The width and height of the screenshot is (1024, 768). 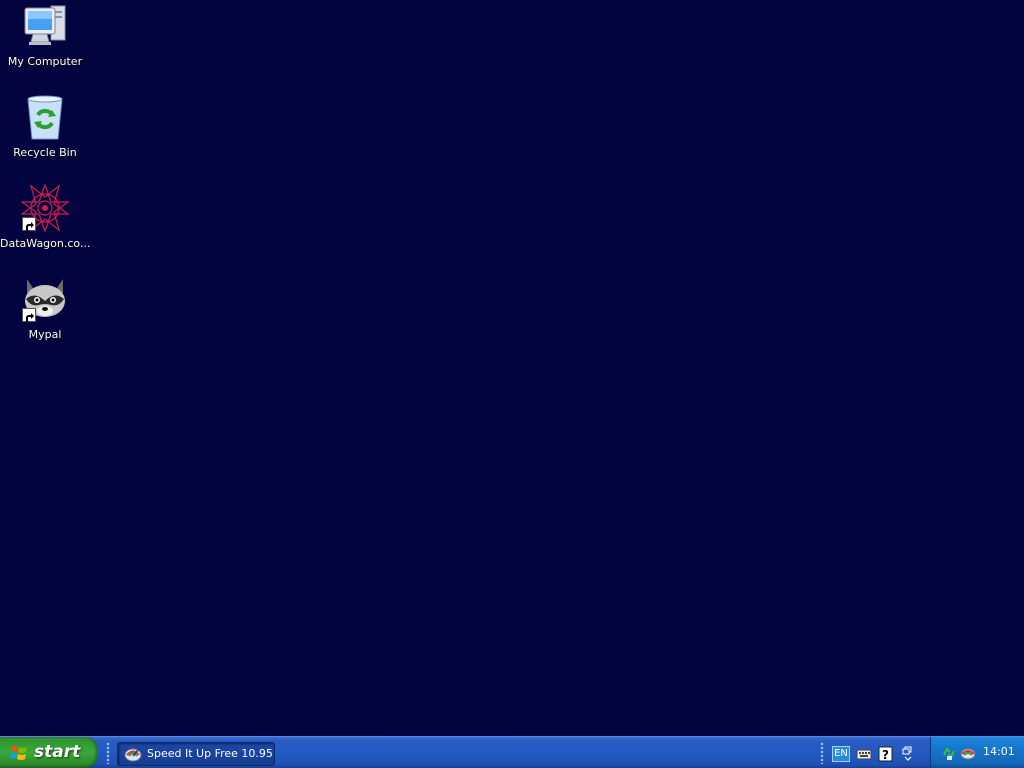 What do you see at coordinates (841, 754) in the screenshot?
I see `language-indicator: EN` at bounding box center [841, 754].